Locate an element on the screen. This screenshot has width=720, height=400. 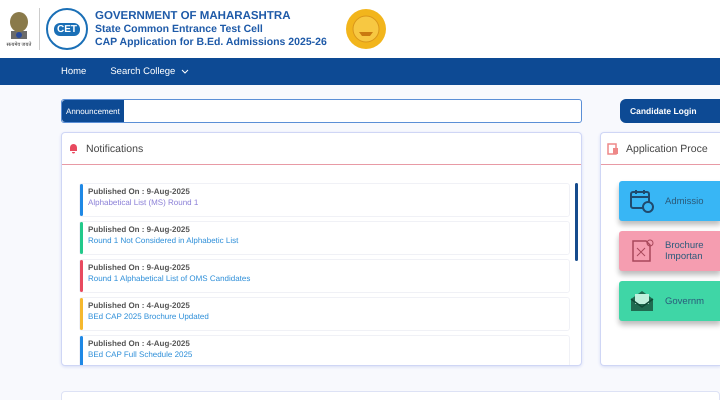
tile-label: Brochure is located at coordinates (684, 245).